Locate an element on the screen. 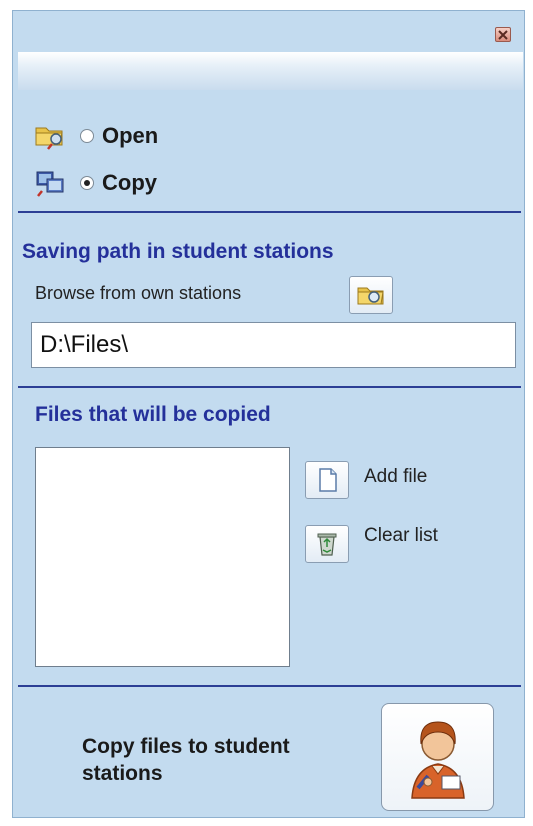 This screenshot has height=826, width=533. saving-path-title: Saving path in student stations is located at coordinates (178, 251).